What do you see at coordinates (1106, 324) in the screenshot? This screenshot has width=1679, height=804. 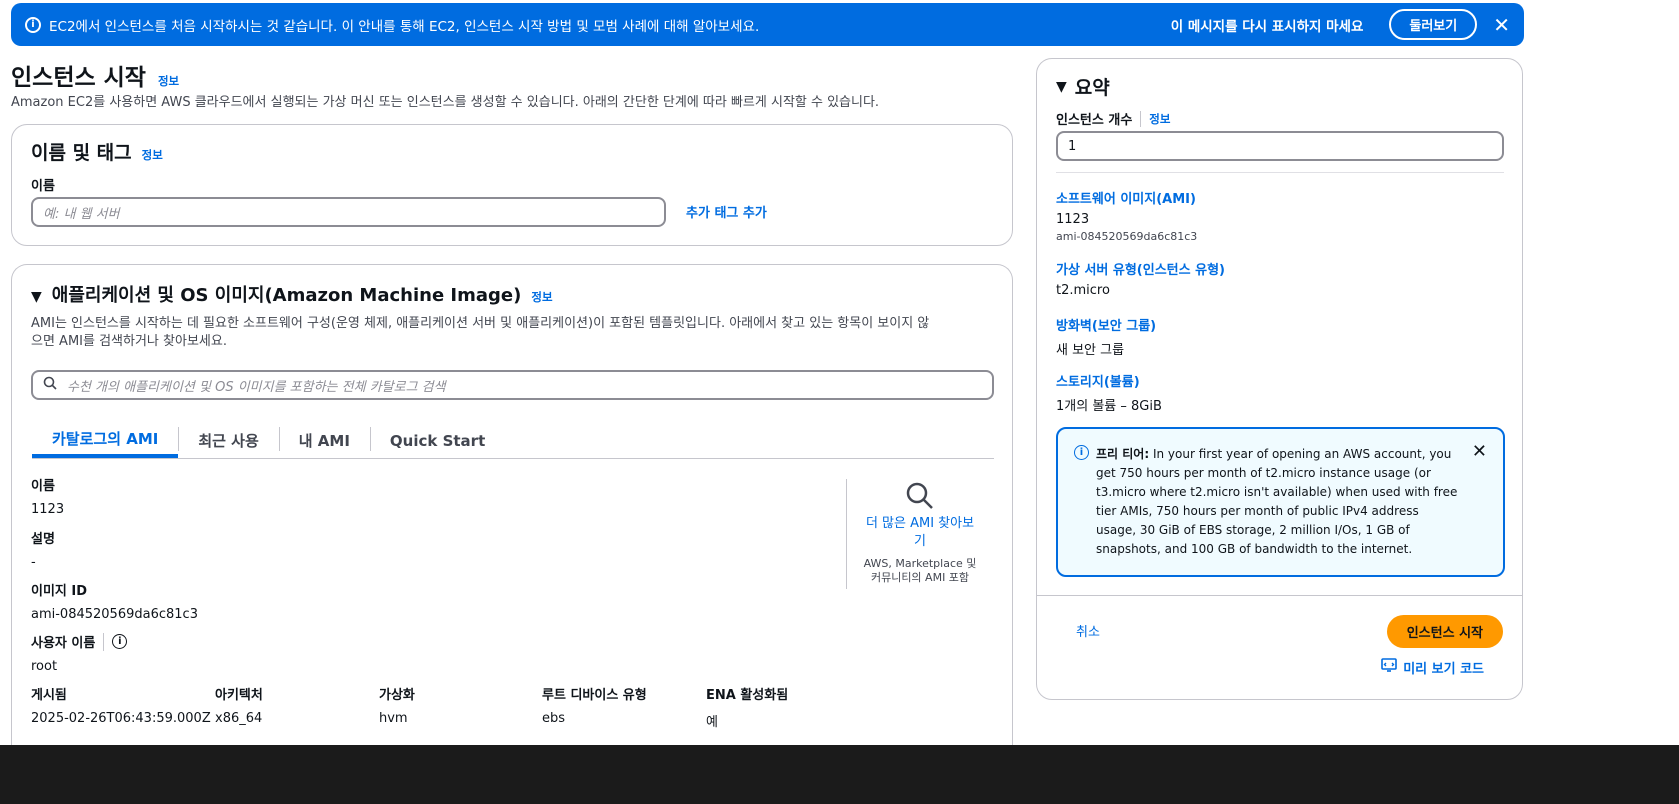 I see `firewall-link: 방화벽(보안 그룹)` at bounding box center [1106, 324].